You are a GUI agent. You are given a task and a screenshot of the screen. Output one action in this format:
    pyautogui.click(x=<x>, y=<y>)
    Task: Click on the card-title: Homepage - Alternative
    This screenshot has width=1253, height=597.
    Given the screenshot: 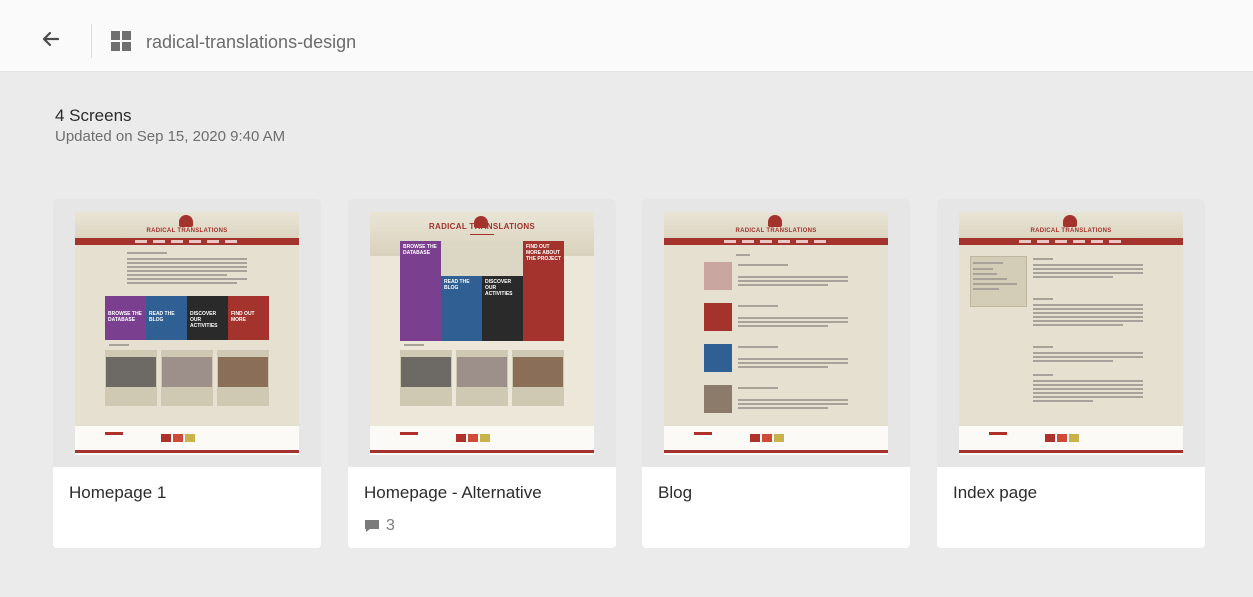 What is the action you would take?
    pyautogui.click(x=453, y=493)
    